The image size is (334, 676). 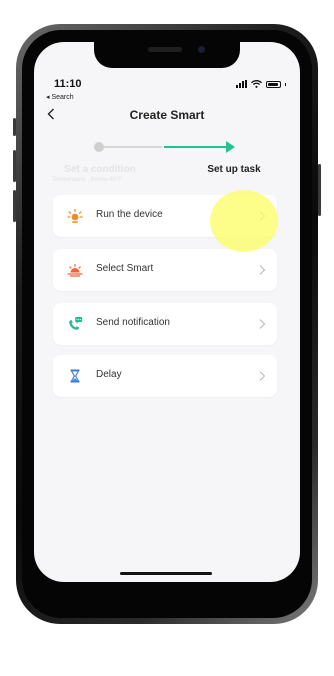 I want to click on task-send-notification: Send notification, so click(x=165, y=324).